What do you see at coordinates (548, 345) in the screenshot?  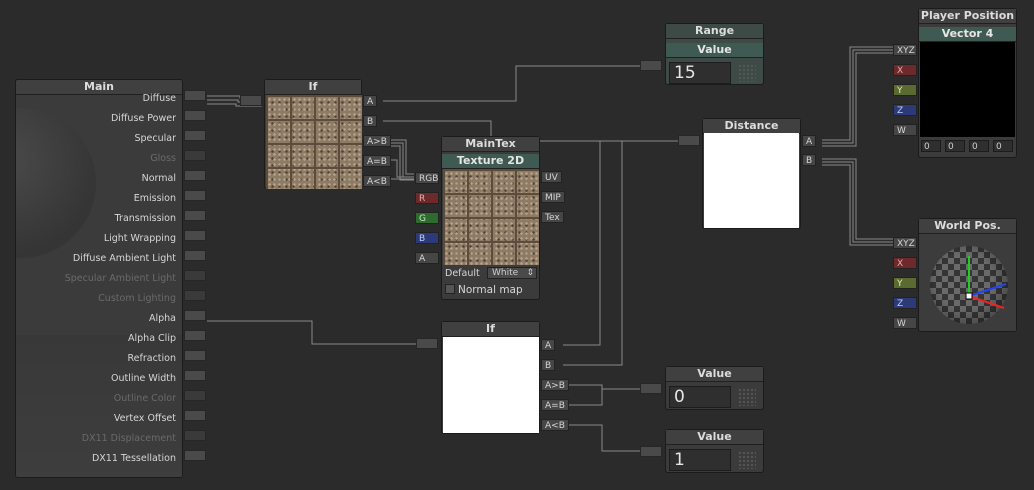 I see `if-bottom-output-0: A` at bounding box center [548, 345].